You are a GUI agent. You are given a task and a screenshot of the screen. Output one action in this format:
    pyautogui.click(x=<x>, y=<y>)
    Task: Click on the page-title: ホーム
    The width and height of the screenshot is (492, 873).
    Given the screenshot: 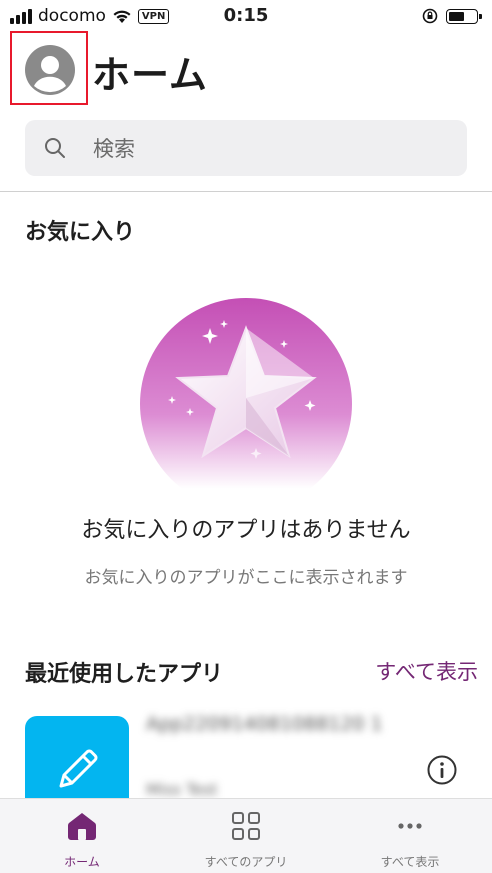 What is the action you would take?
    pyautogui.click(x=150, y=75)
    